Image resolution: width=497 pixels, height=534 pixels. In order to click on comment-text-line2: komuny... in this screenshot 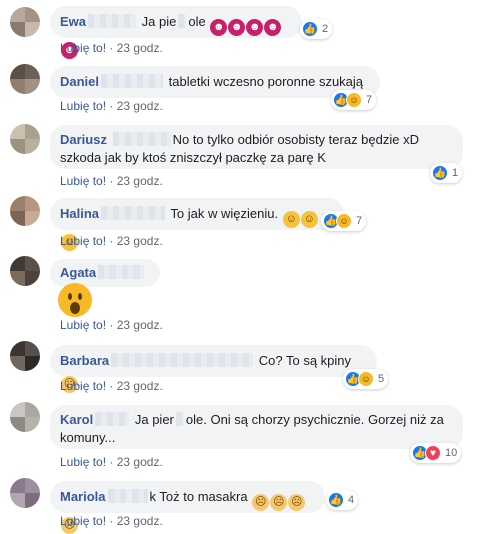, I will do `click(88, 437)`.